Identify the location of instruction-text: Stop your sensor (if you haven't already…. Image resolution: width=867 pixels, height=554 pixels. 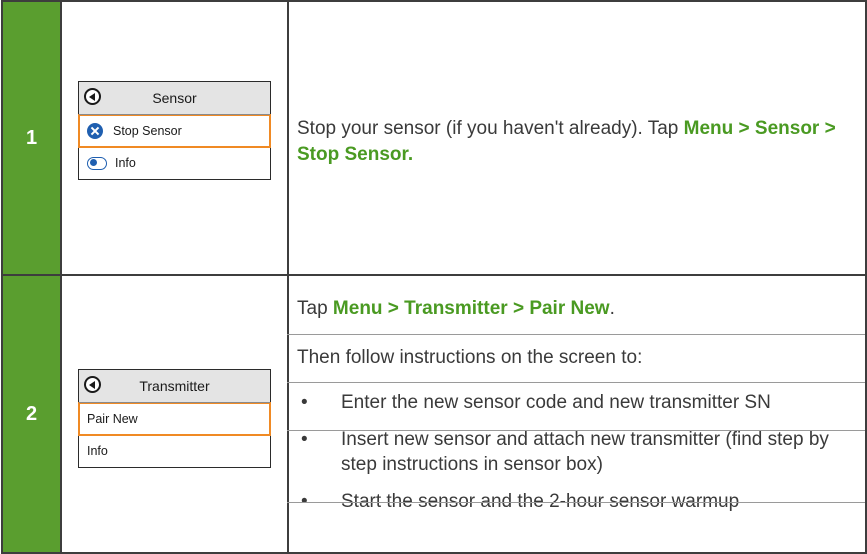
(490, 128).